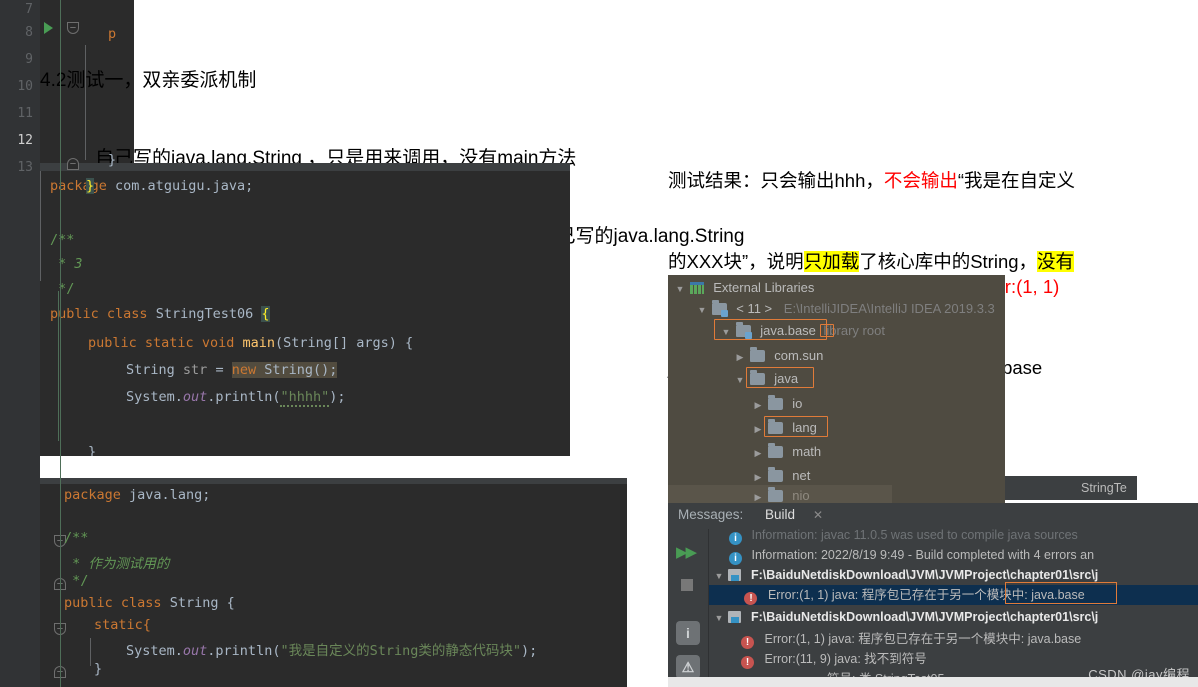 This screenshot has height=687, width=1198. I want to click on highlight-box-error-javabase, so click(1061, 593).